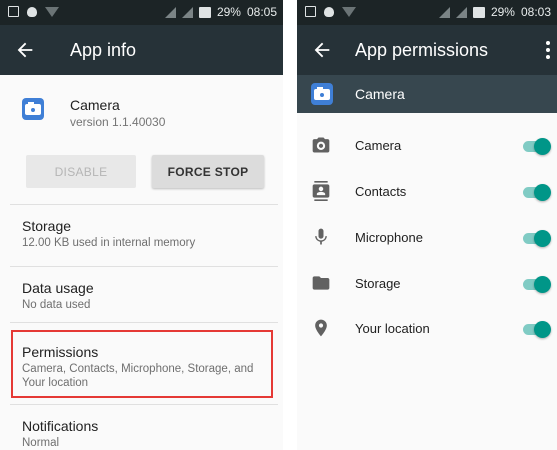 The height and width of the screenshot is (450, 557). What do you see at coordinates (321, 283) in the screenshot?
I see `folder-icon` at bounding box center [321, 283].